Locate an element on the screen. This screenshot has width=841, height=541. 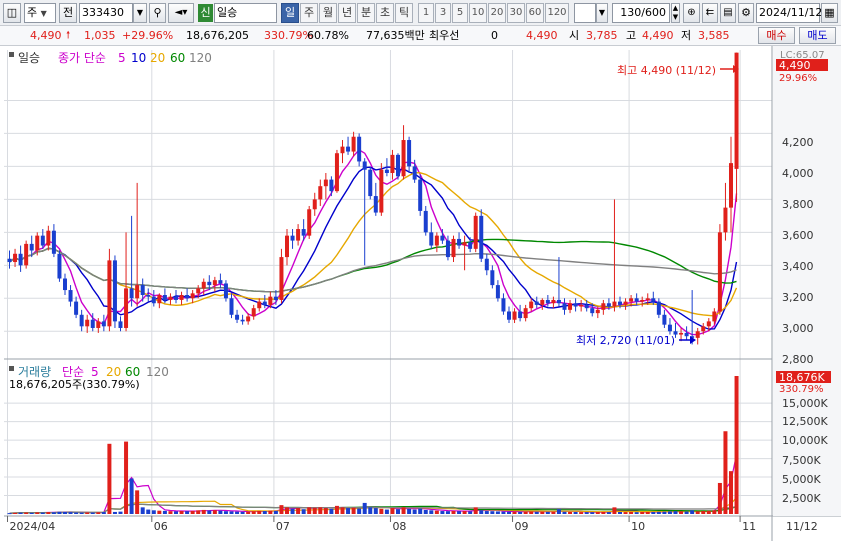
legend-ma-120: 120 is located at coordinates (200, 58).